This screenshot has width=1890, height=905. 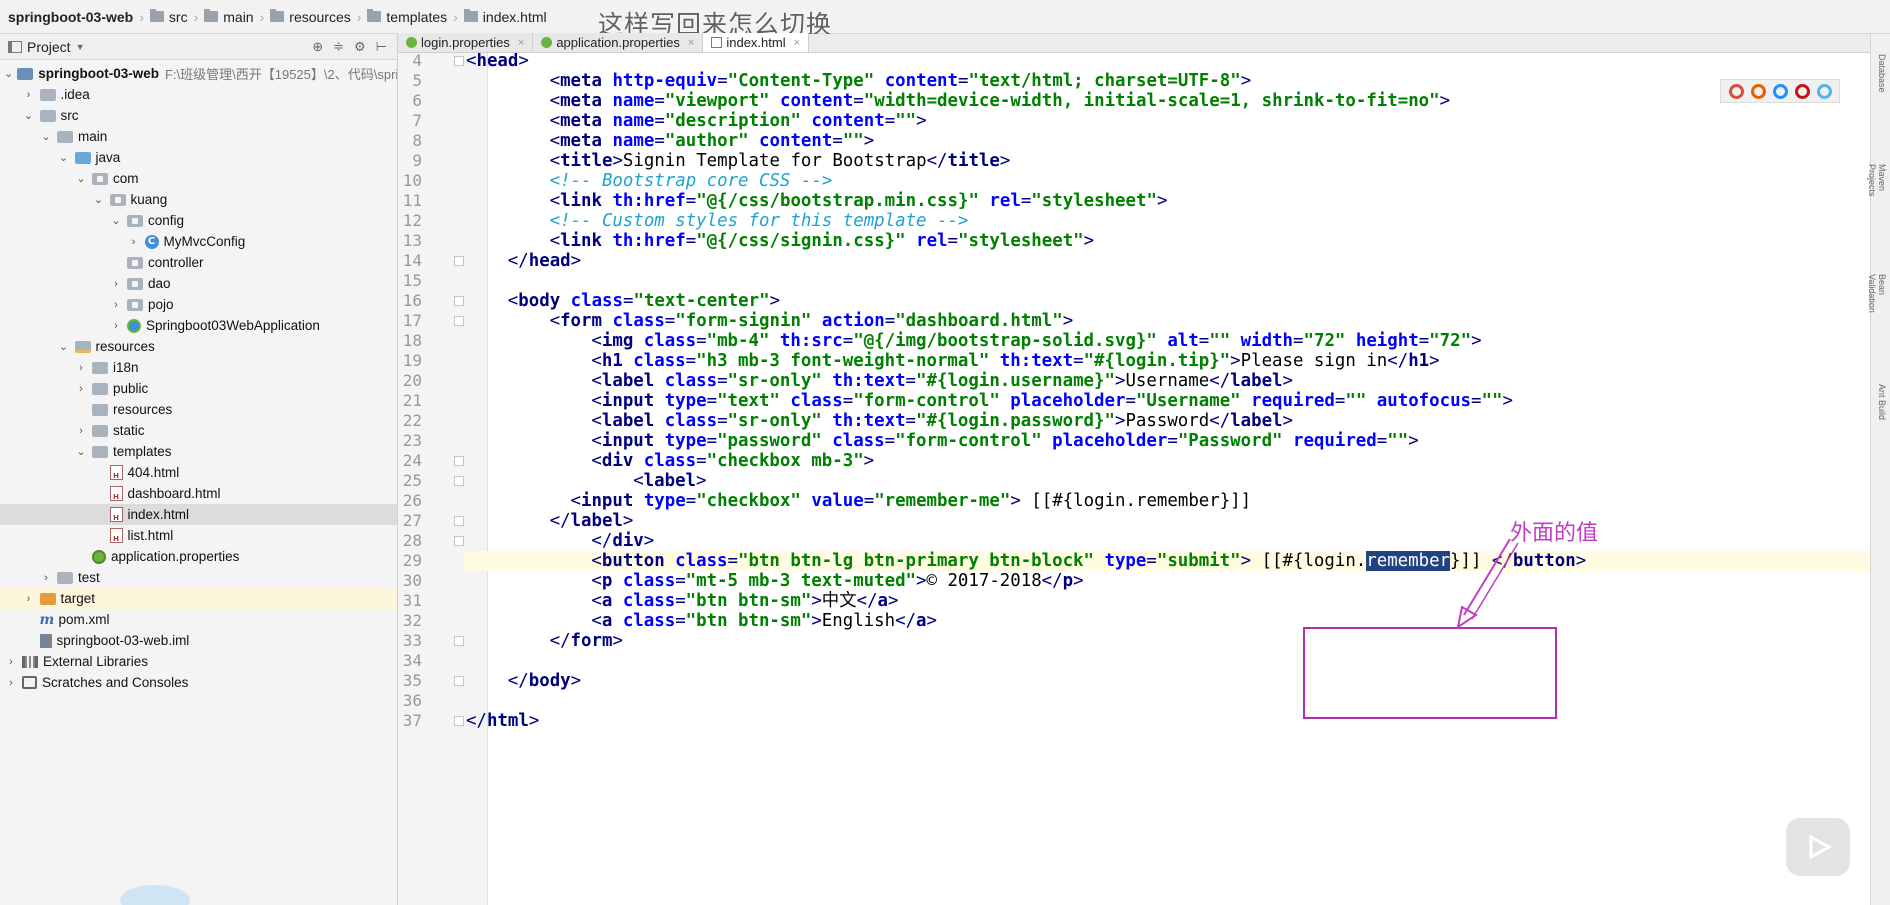 What do you see at coordinates (198, 556) in the screenshot?
I see `tree-item: application.properties` at bounding box center [198, 556].